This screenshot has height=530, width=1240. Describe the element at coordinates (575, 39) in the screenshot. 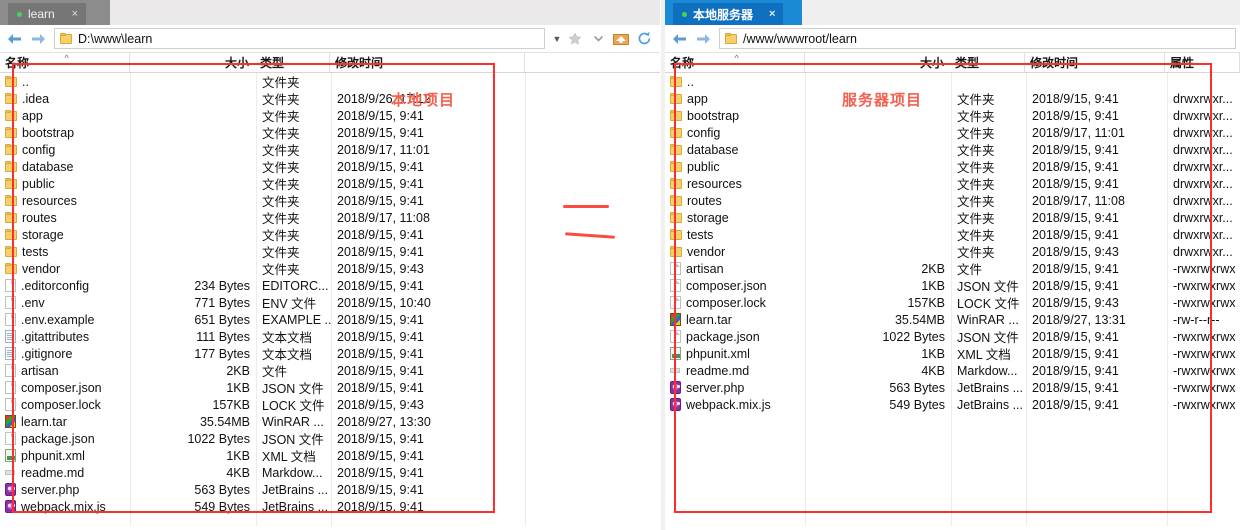

I see `star-icon` at that location.